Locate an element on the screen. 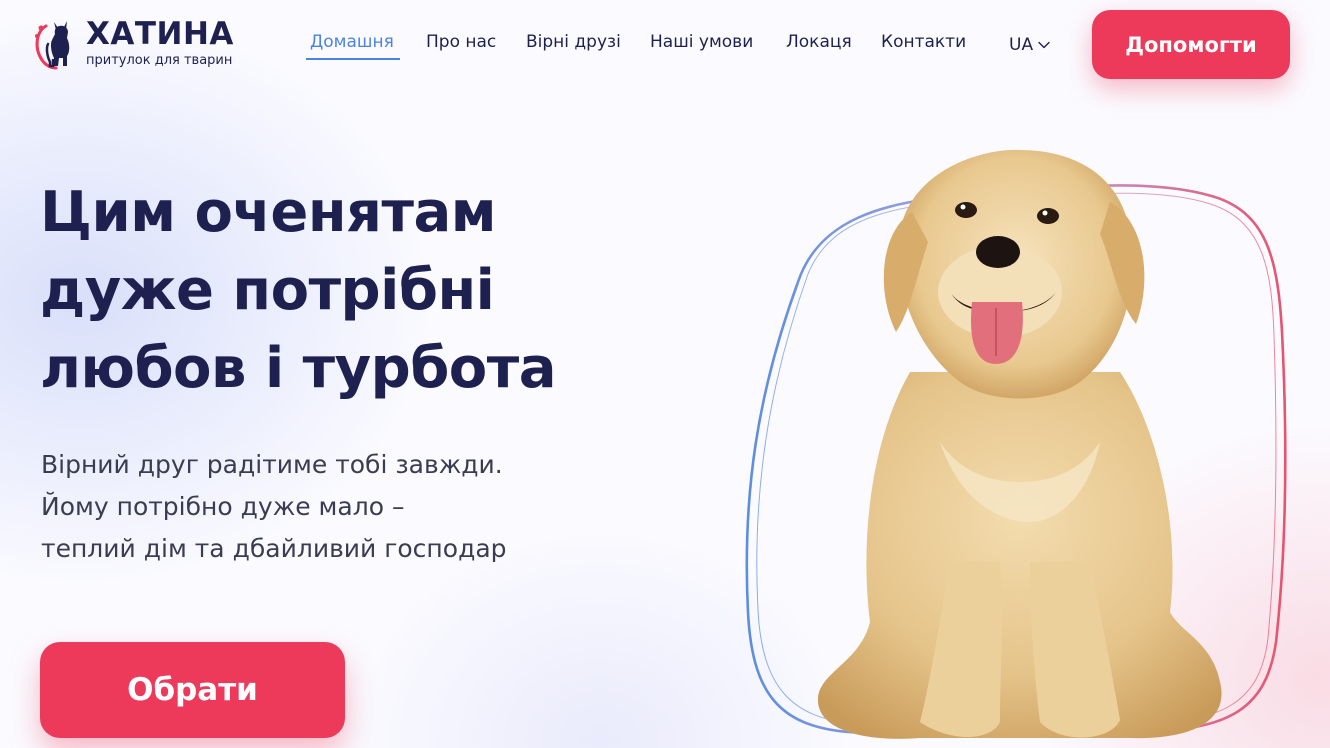 The width and height of the screenshot is (1330, 748). nav-item-about: Про нас is located at coordinates (461, 42).